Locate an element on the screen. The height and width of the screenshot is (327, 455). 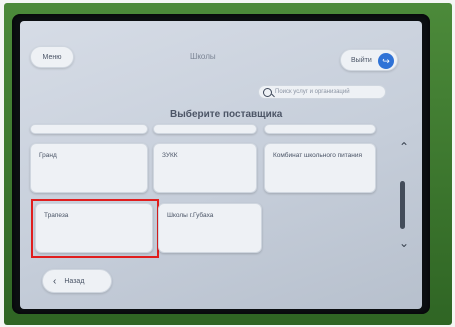
back-button: ‹ Назад is located at coordinates (77, 281).